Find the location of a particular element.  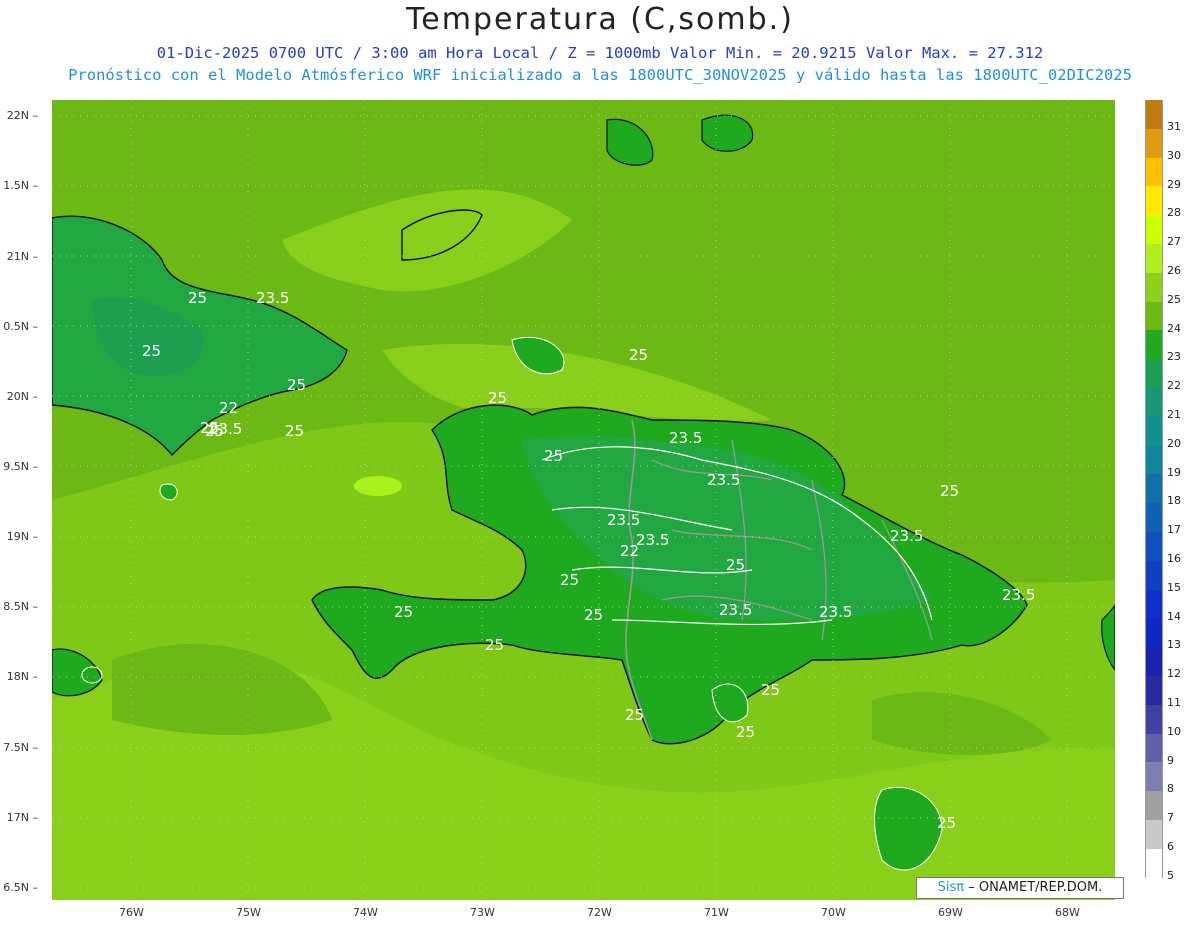

lat-label: 6.5N – is located at coordinates (20, 887).